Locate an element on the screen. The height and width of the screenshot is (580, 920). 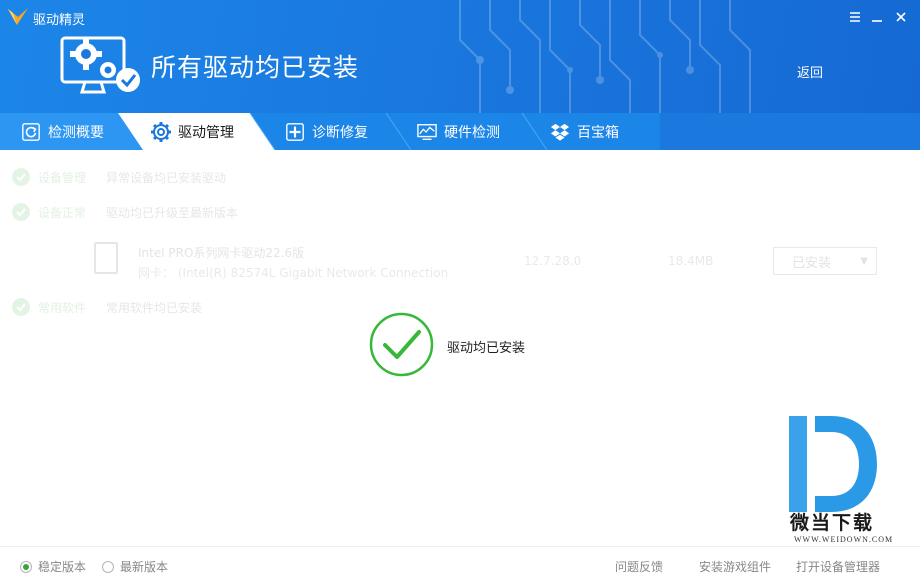
status-bar: 稳定版本 最新版本 问题反馈 安装游戏组件 打开设备管理器 is located at coordinates (460, 563).